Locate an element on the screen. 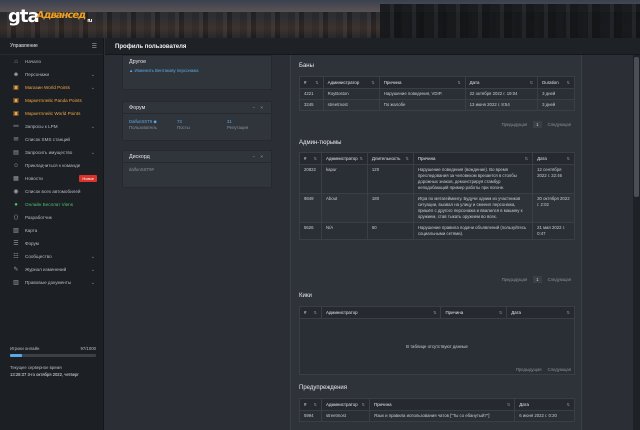 The height and width of the screenshot is (430, 640). sidebar-item-3: ▣ Маркетплейс Panda Points is located at coordinates (51, 100).